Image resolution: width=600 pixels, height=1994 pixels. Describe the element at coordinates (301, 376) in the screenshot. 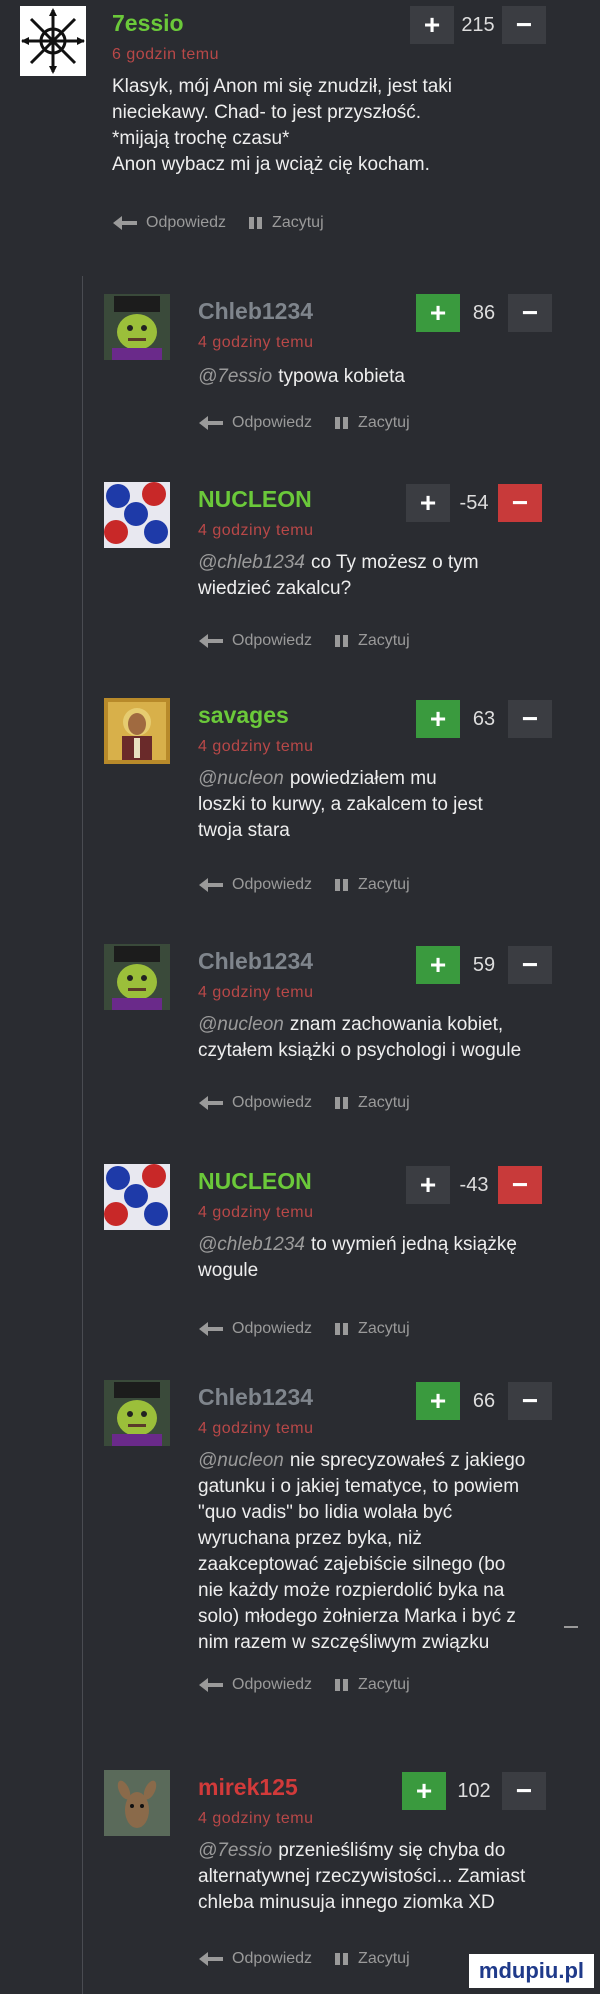

I see `text-line: @7essio typowa kobieta` at that location.